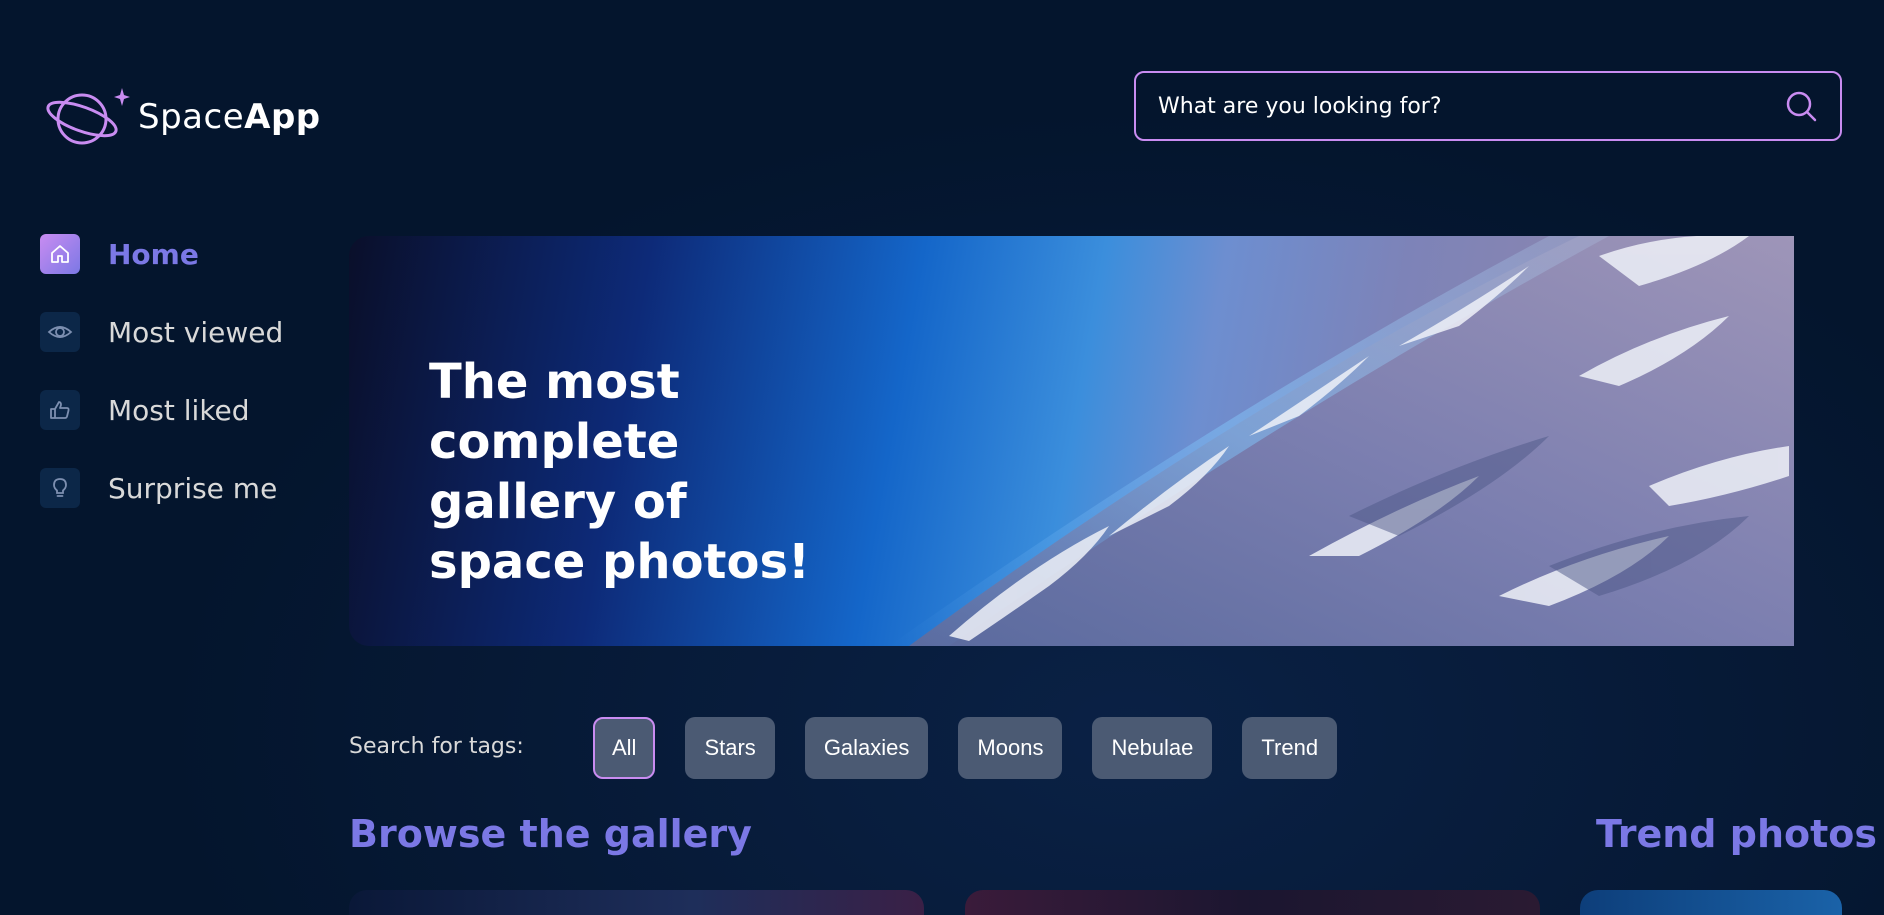 This screenshot has width=1884, height=915. I want to click on thumbs-up-icon, so click(60, 410).